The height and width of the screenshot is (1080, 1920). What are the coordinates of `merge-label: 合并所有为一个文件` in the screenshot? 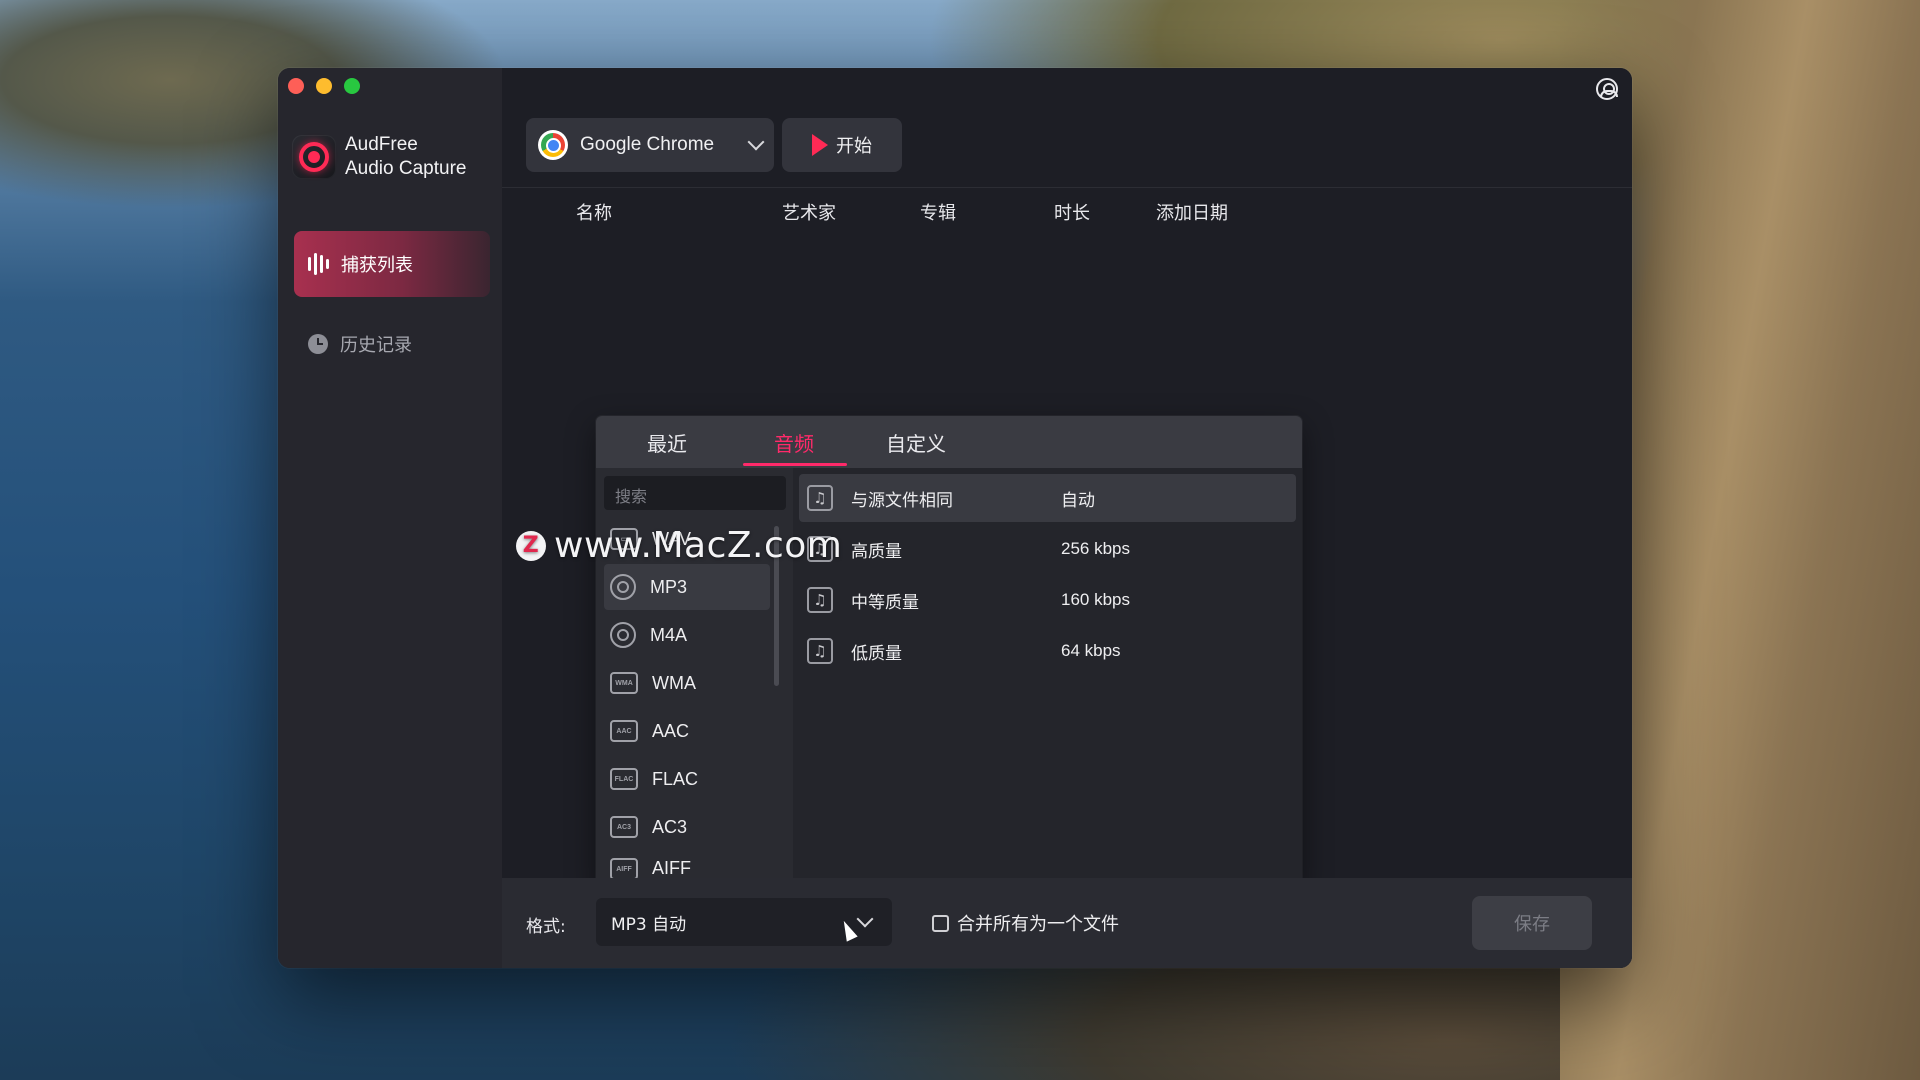 It's located at (1038, 924).